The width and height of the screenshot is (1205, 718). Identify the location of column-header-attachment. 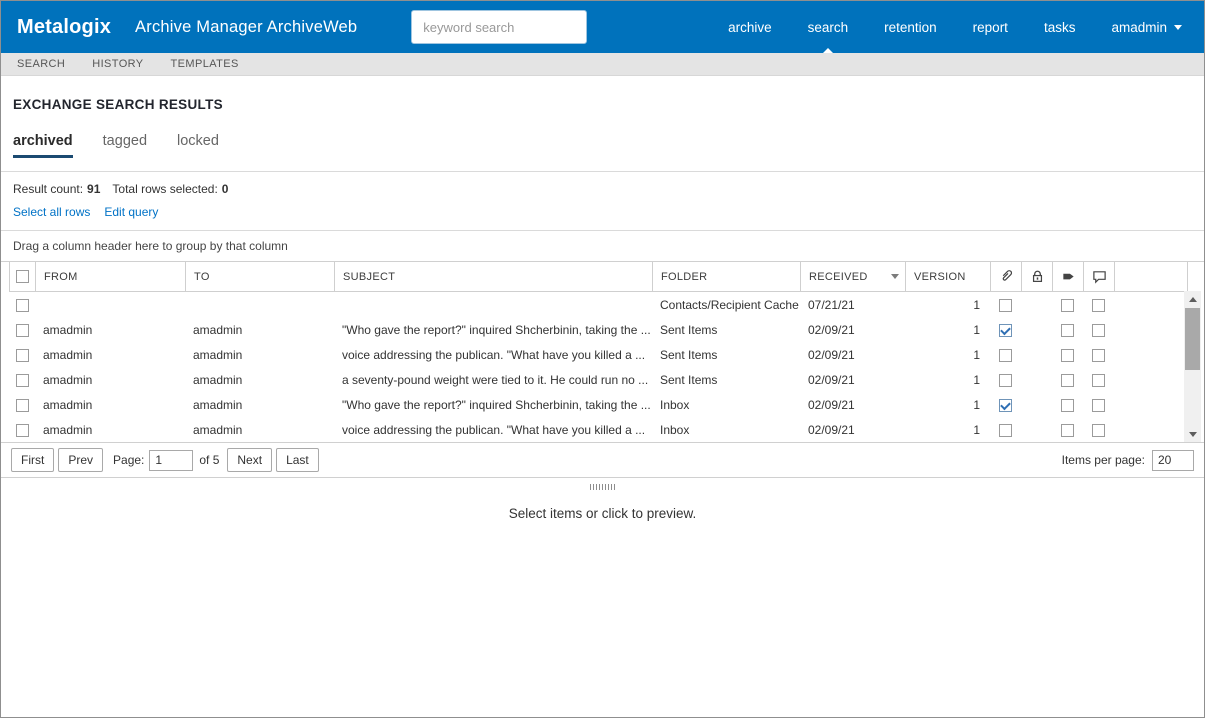
(1006, 277).